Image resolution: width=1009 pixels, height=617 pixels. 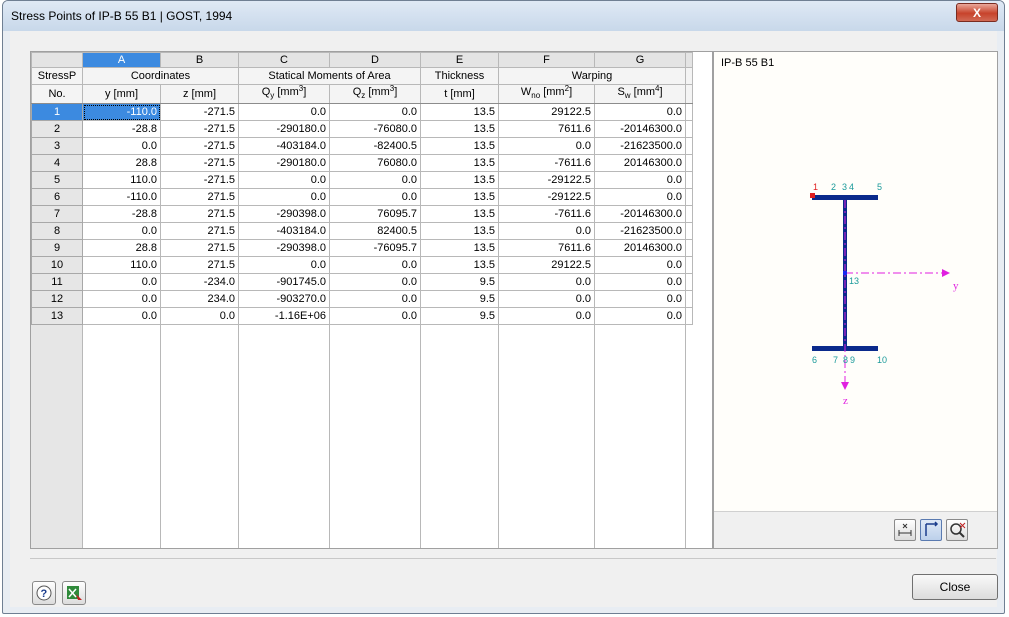 I want to click on row-number: 12, so click(x=57, y=299).